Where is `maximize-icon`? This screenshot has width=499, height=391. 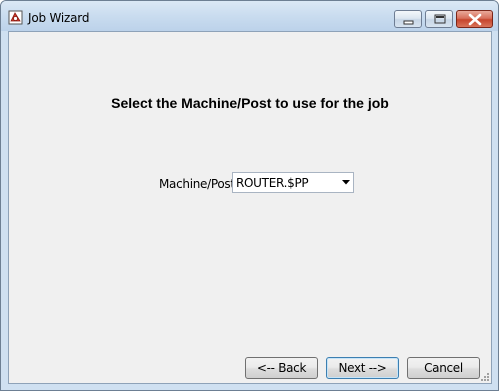
maximize-icon is located at coordinates (440, 19).